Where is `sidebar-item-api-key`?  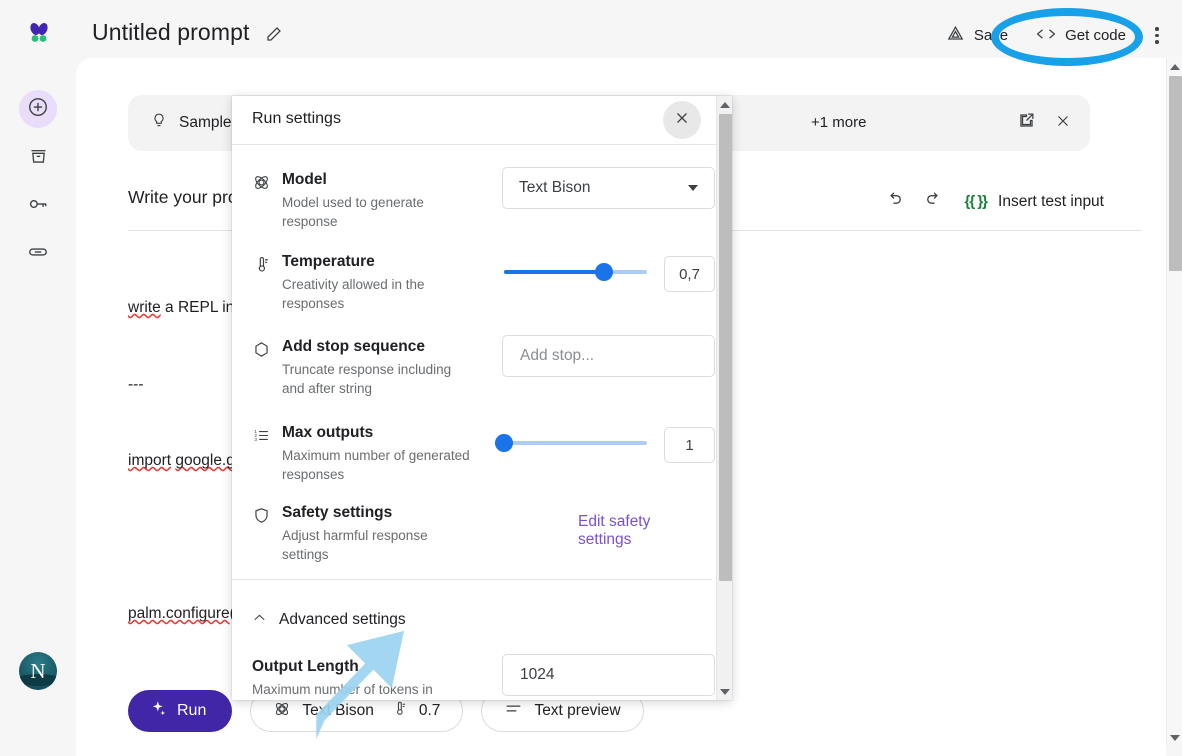 sidebar-item-api-key is located at coordinates (38, 206).